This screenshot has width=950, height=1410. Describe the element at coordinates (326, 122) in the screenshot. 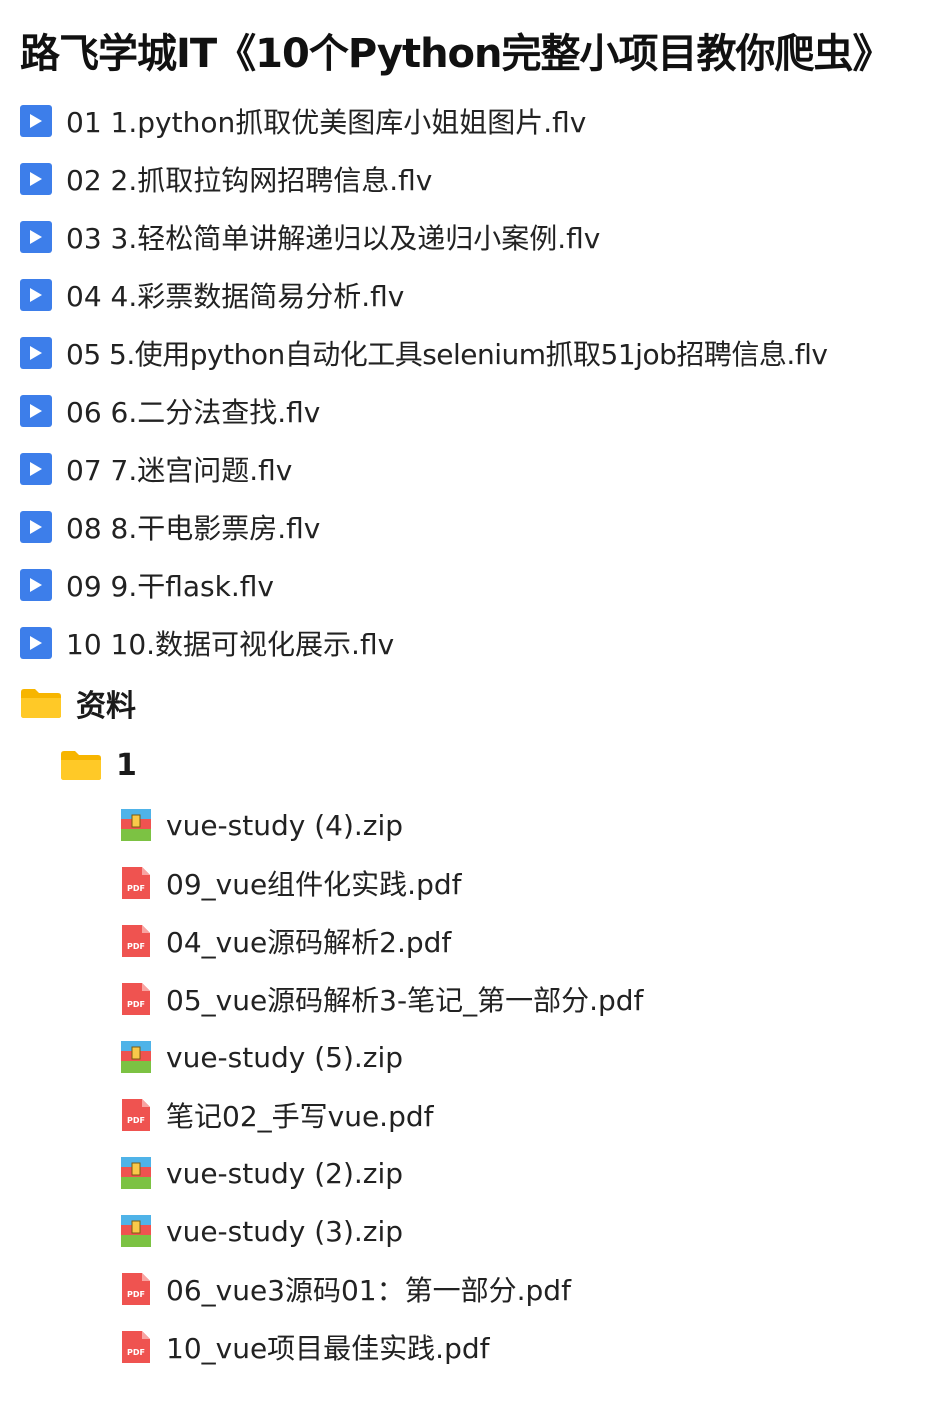

I see `video-label: 01 1.python抓取优美图库小姐姐图片.flv` at that location.